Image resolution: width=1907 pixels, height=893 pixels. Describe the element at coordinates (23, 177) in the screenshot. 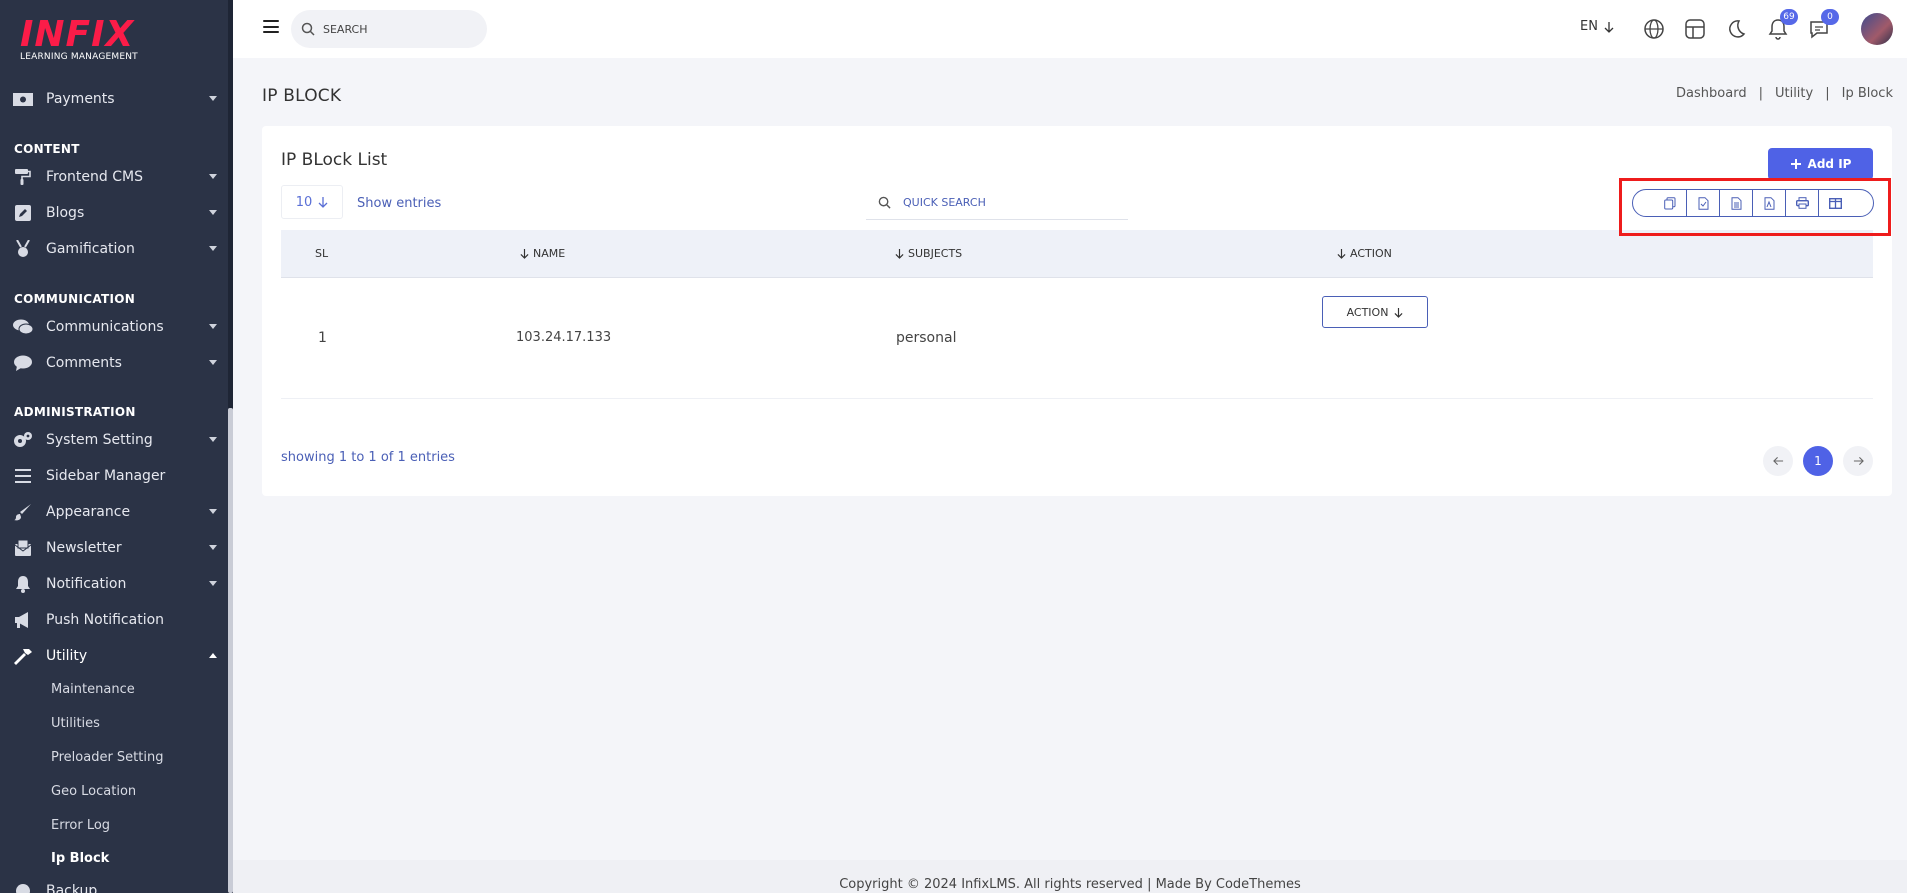

I see `paint-roller-icon` at that location.